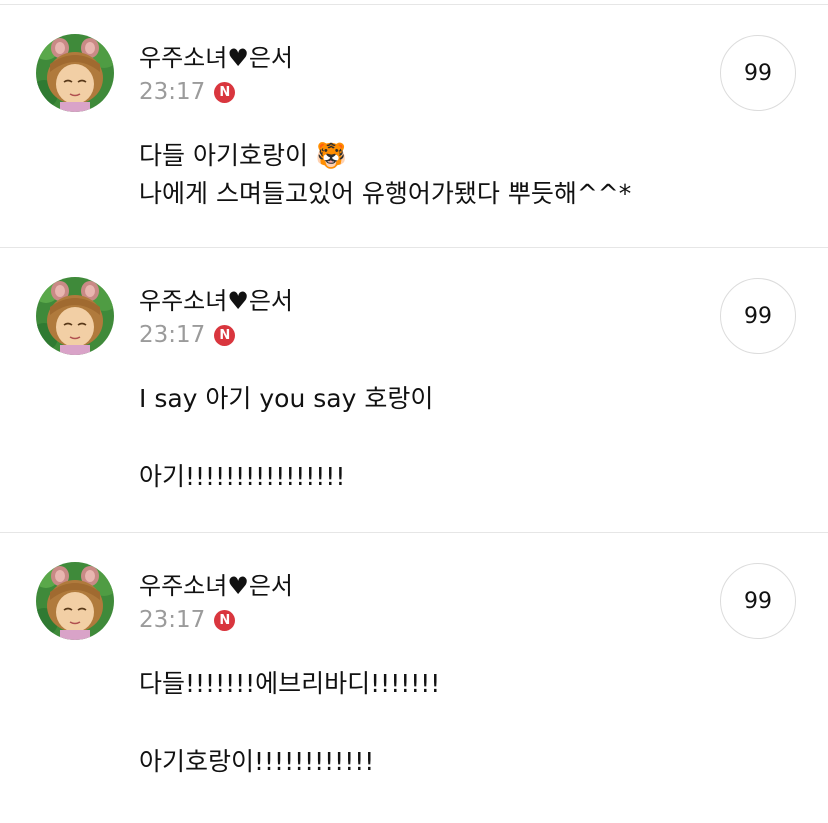  What do you see at coordinates (242, 476) in the screenshot?
I see `comment-line: 아기!!!!!!!!!!!!!!!!` at bounding box center [242, 476].